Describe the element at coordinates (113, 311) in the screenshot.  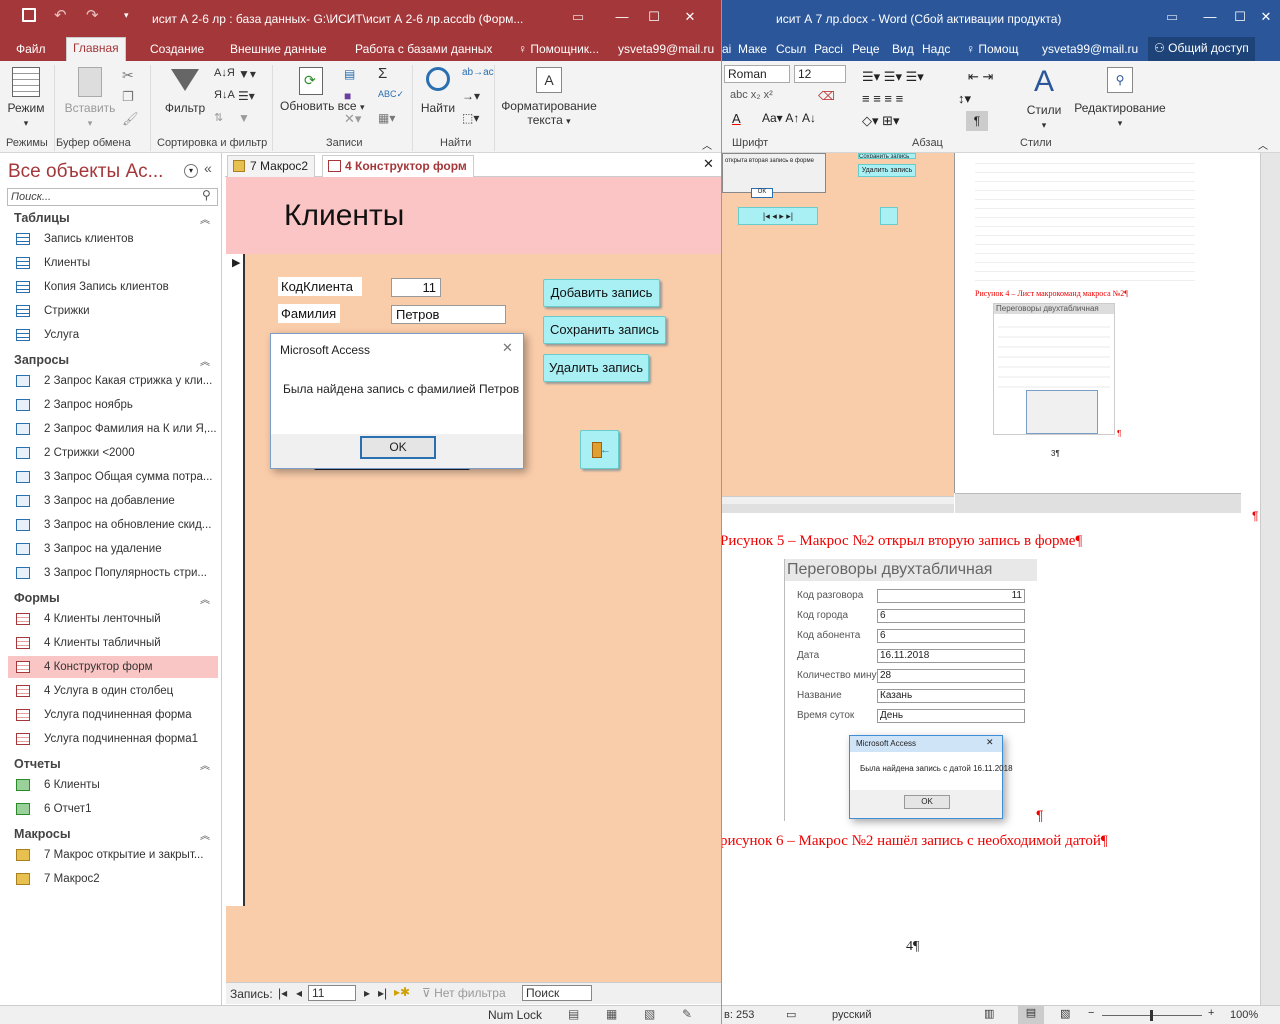
I see `nav-item: Стрижки` at that location.